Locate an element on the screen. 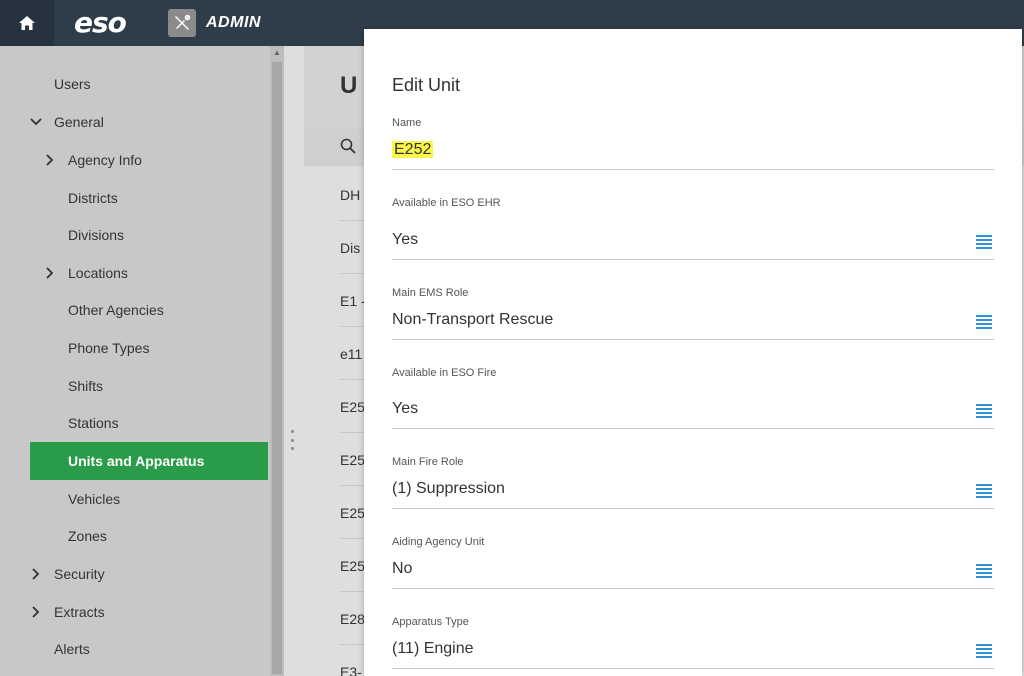  sidebar-item-security: Security is located at coordinates (135, 574).